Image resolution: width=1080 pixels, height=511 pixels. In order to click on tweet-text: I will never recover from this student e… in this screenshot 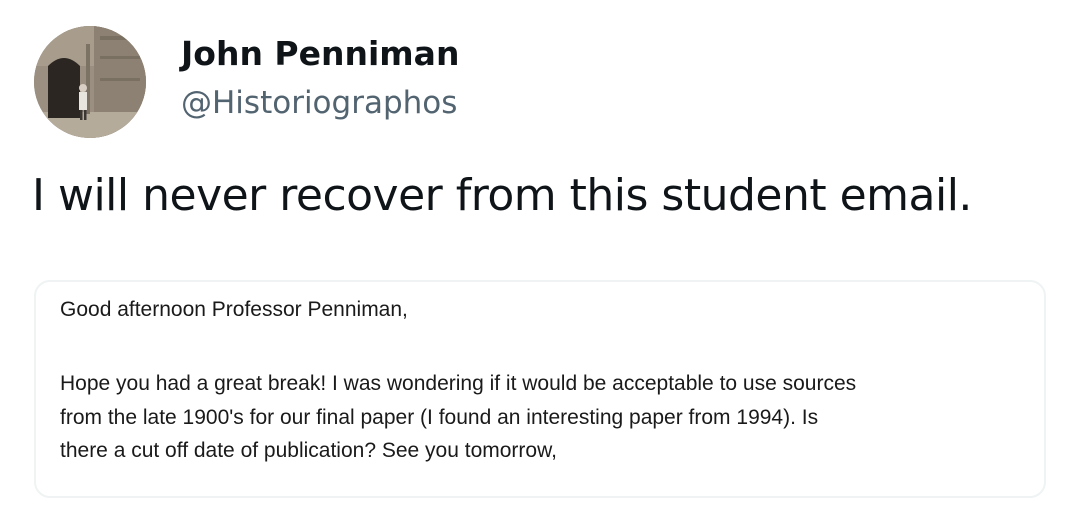, I will do `click(502, 195)`.